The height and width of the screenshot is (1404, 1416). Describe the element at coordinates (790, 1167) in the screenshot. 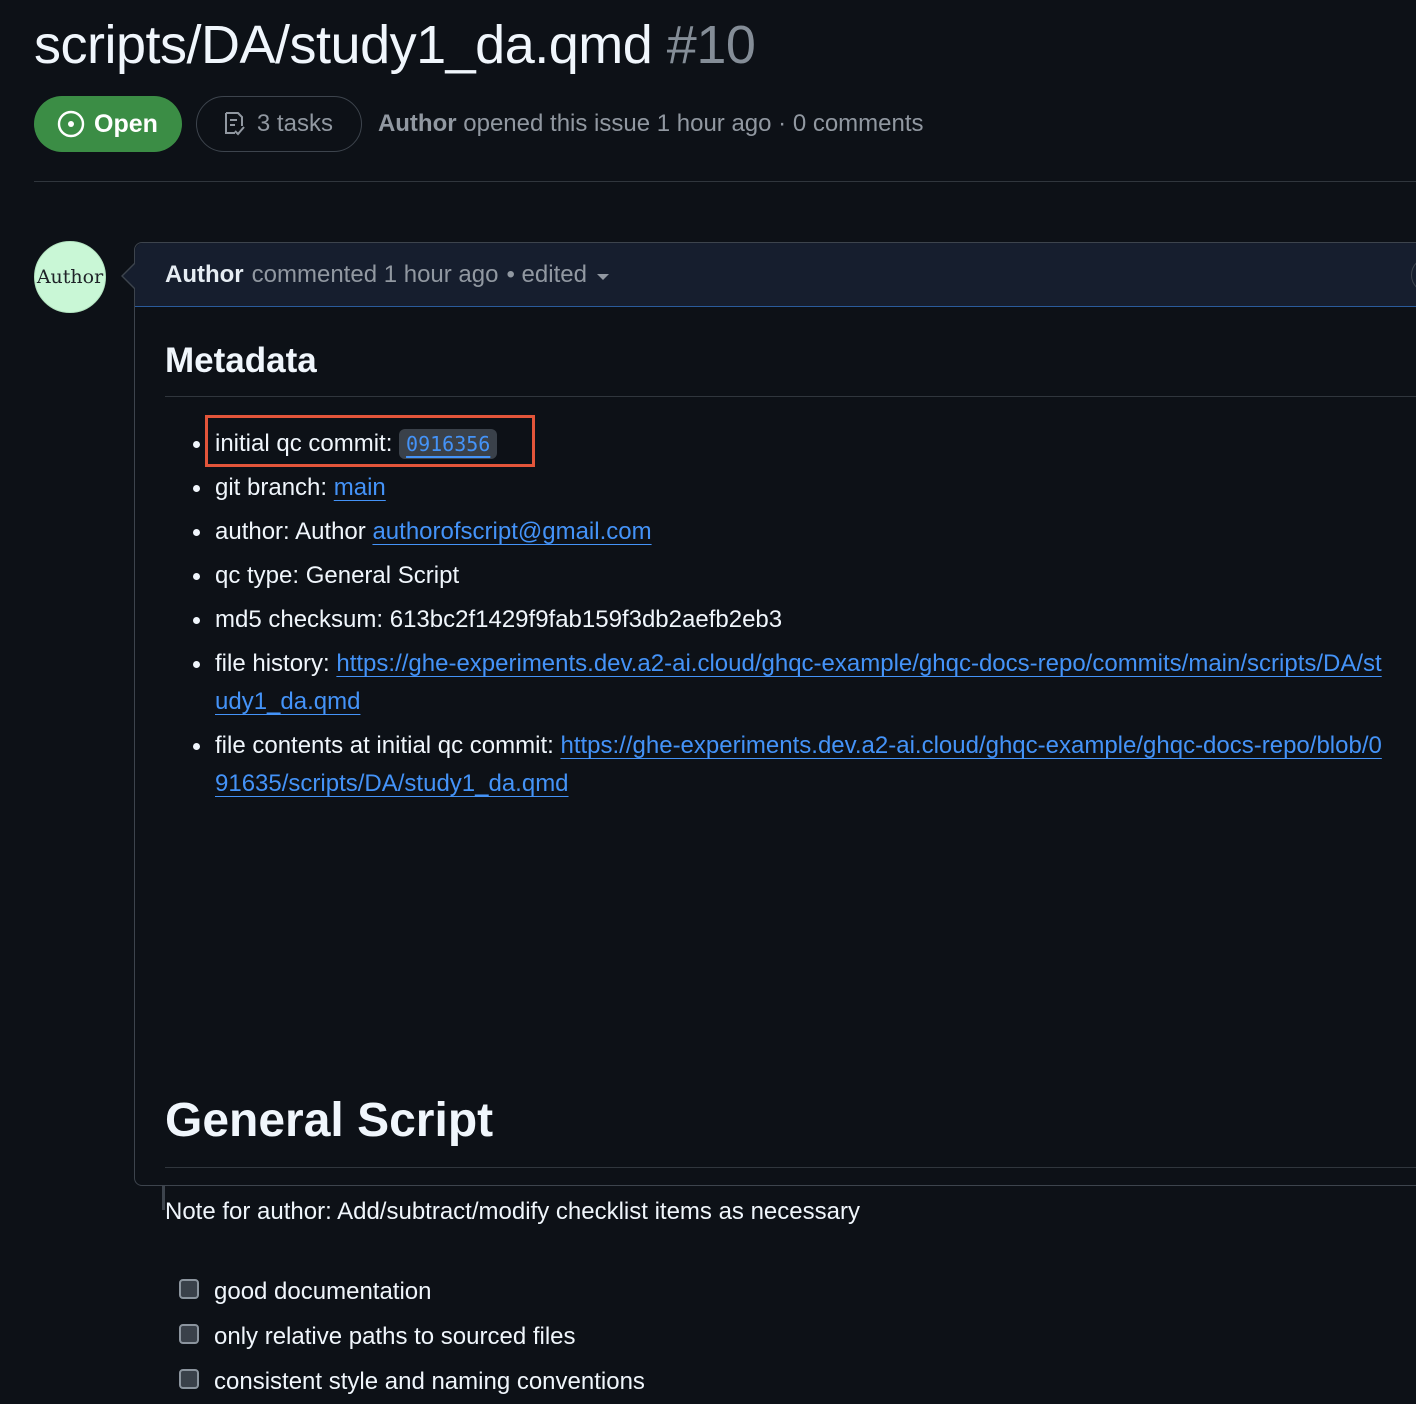

I see `section-rule` at that location.